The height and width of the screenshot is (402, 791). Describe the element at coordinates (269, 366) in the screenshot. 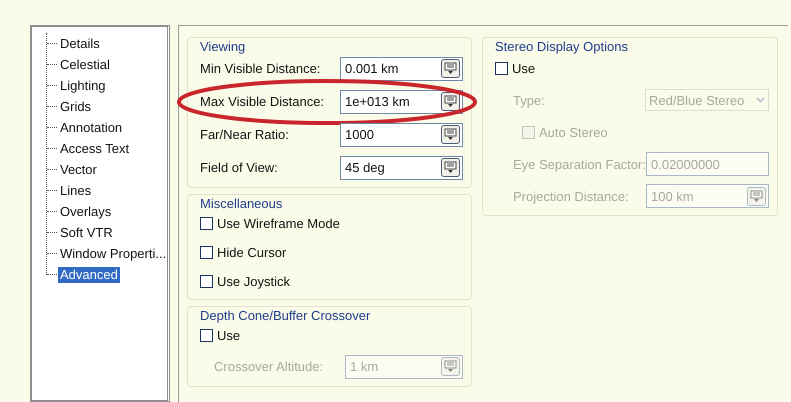

I see `field-label: Crossover Altitude:` at that location.